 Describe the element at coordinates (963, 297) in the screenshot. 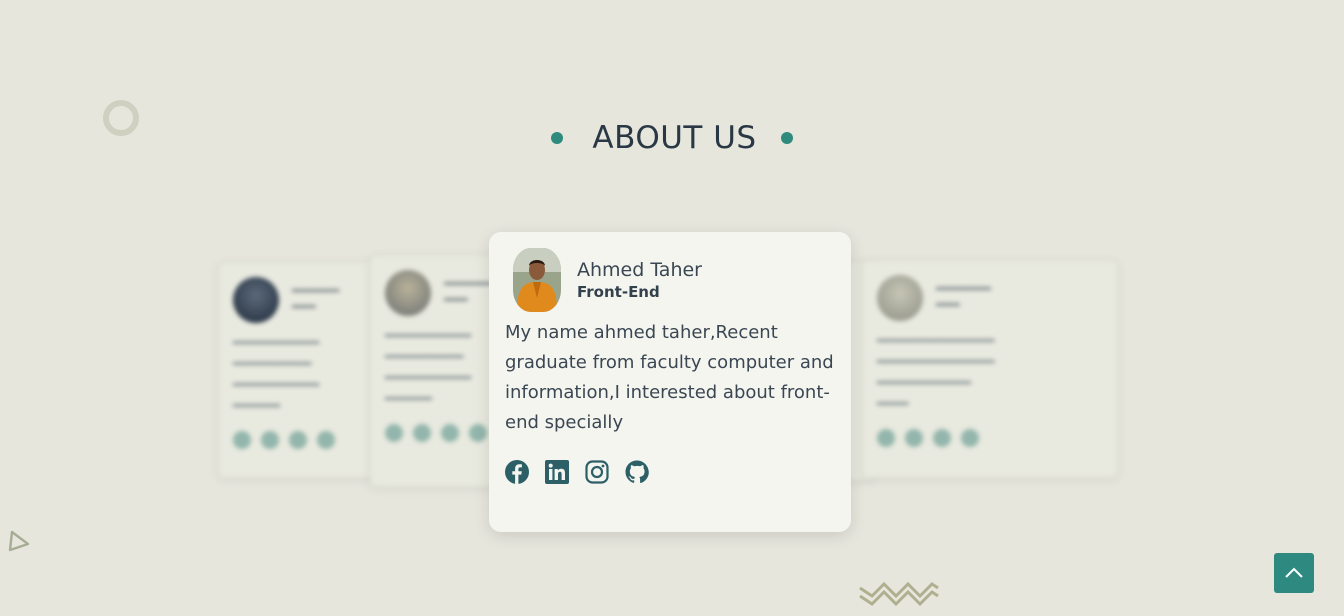

I see `blurred-name: ━━━━━━━ ━━━` at that location.